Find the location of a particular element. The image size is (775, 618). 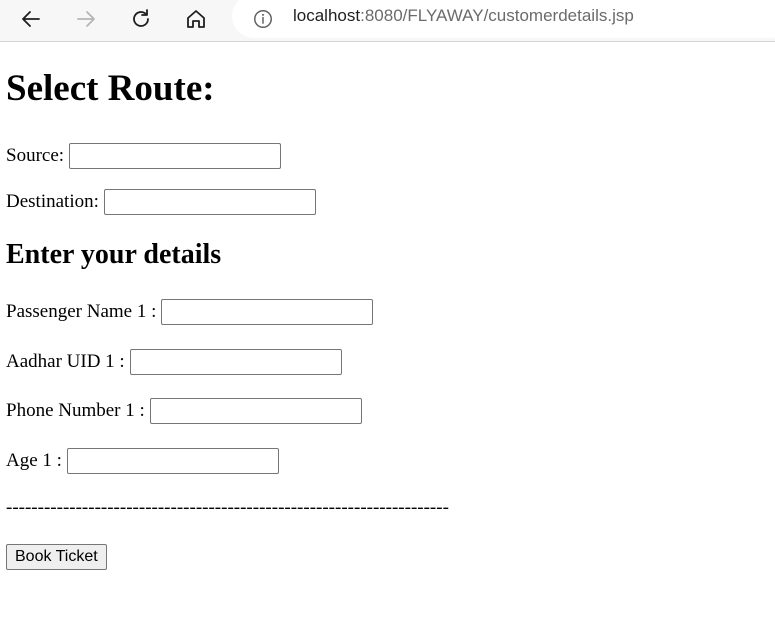

source-row: Source: is located at coordinates (144, 156).